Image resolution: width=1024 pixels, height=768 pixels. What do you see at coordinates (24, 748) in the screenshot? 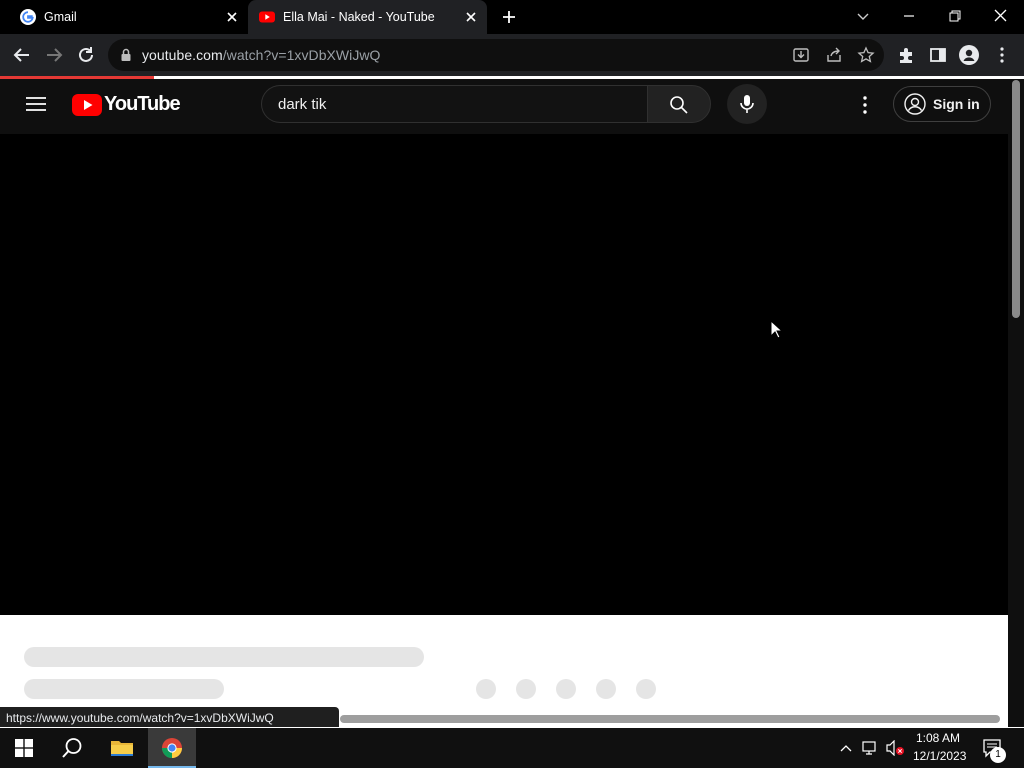
I see `windows-start-icon` at bounding box center [24, 748].